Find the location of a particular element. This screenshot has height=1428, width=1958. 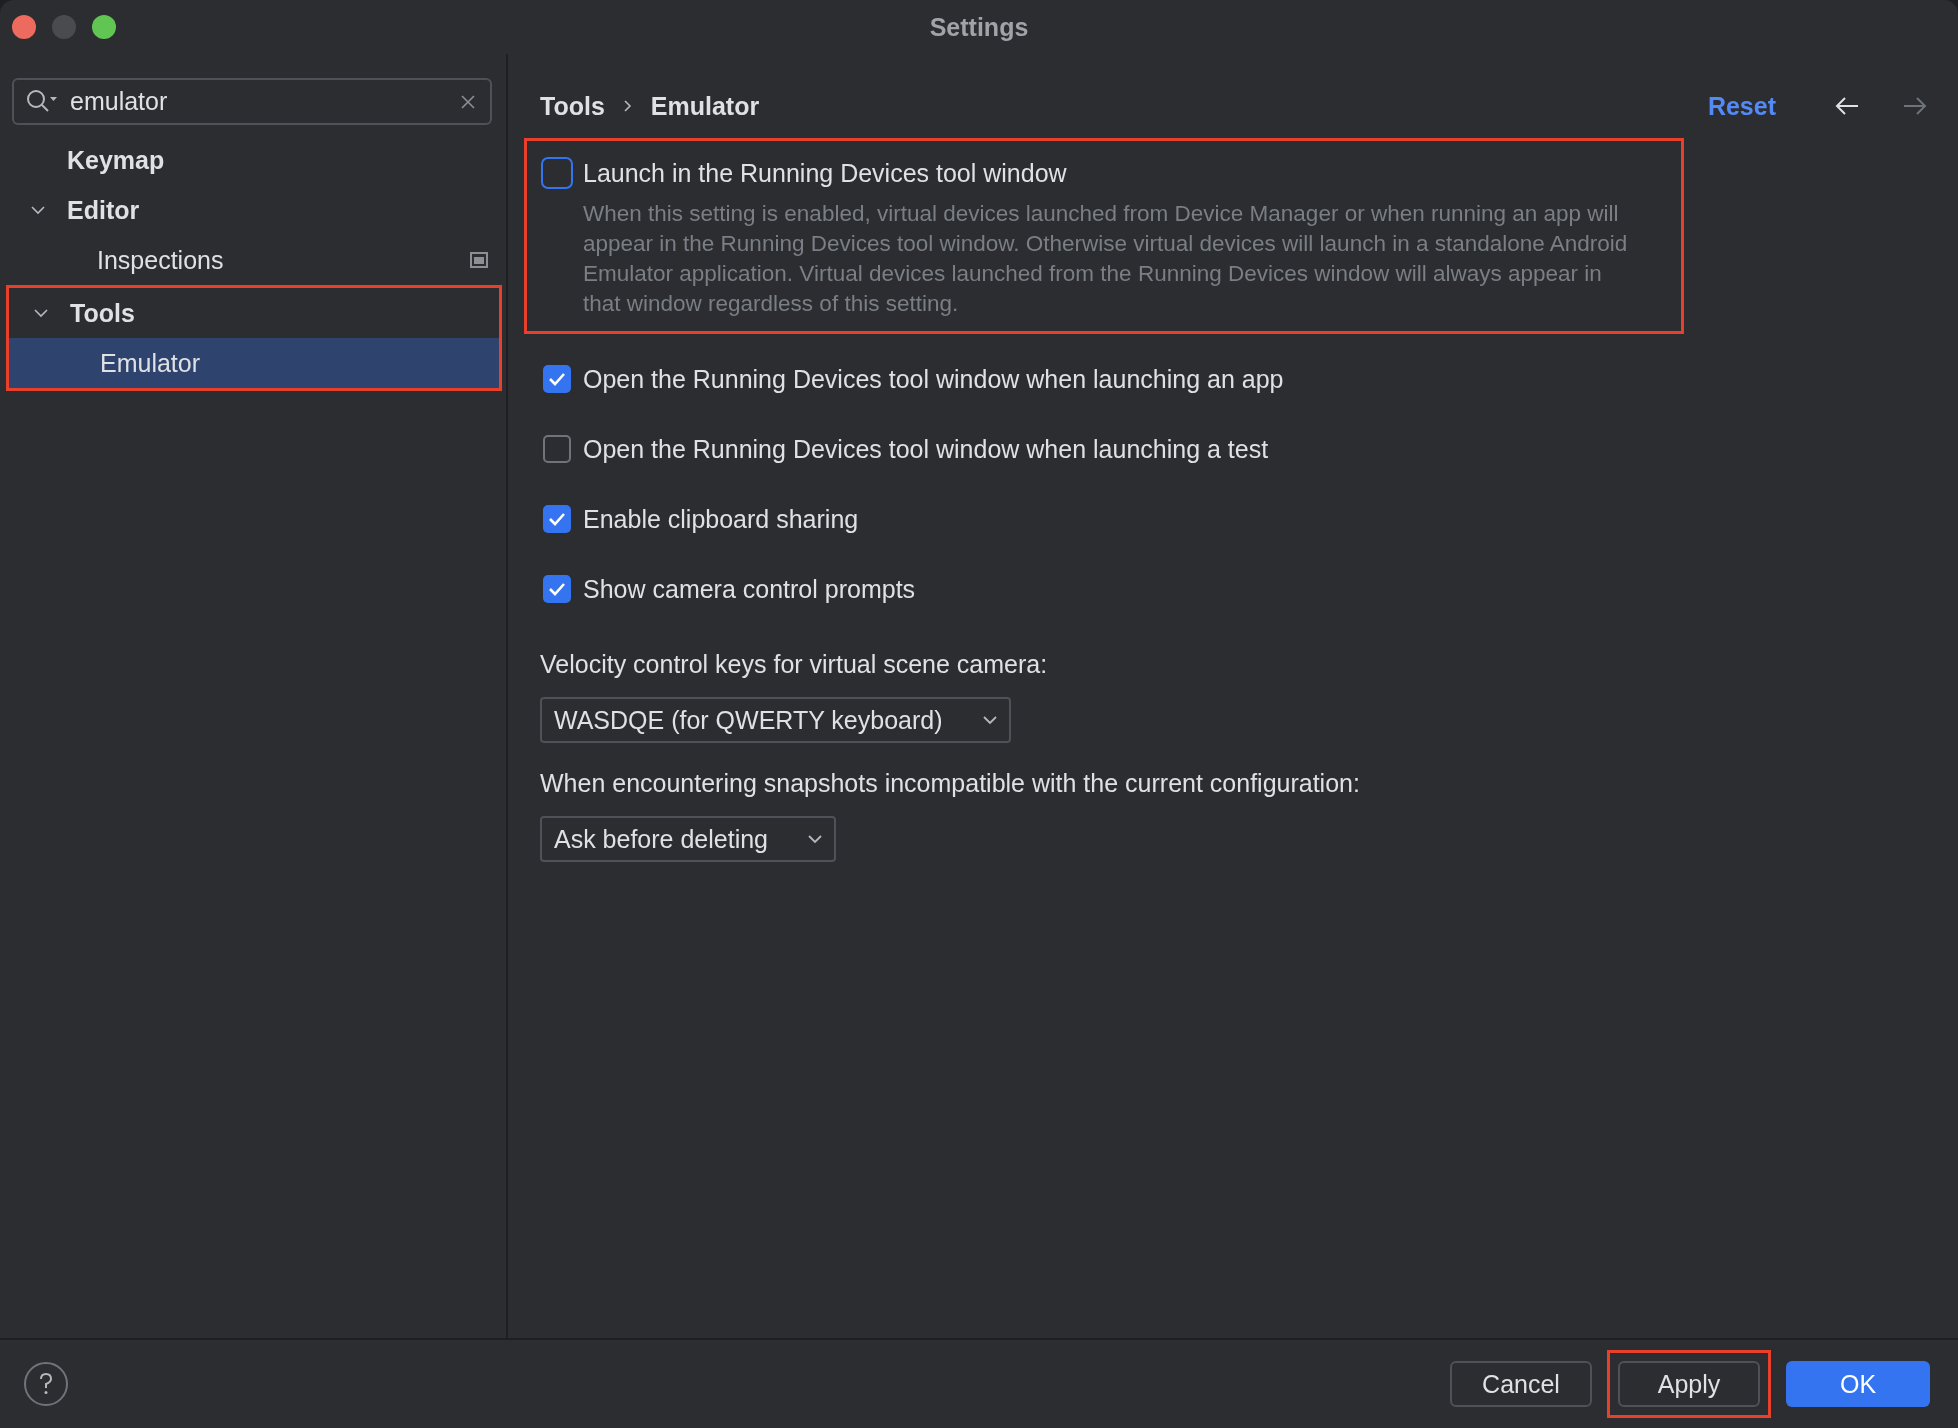

search-input: emulator is located at coordinates (259, 101).